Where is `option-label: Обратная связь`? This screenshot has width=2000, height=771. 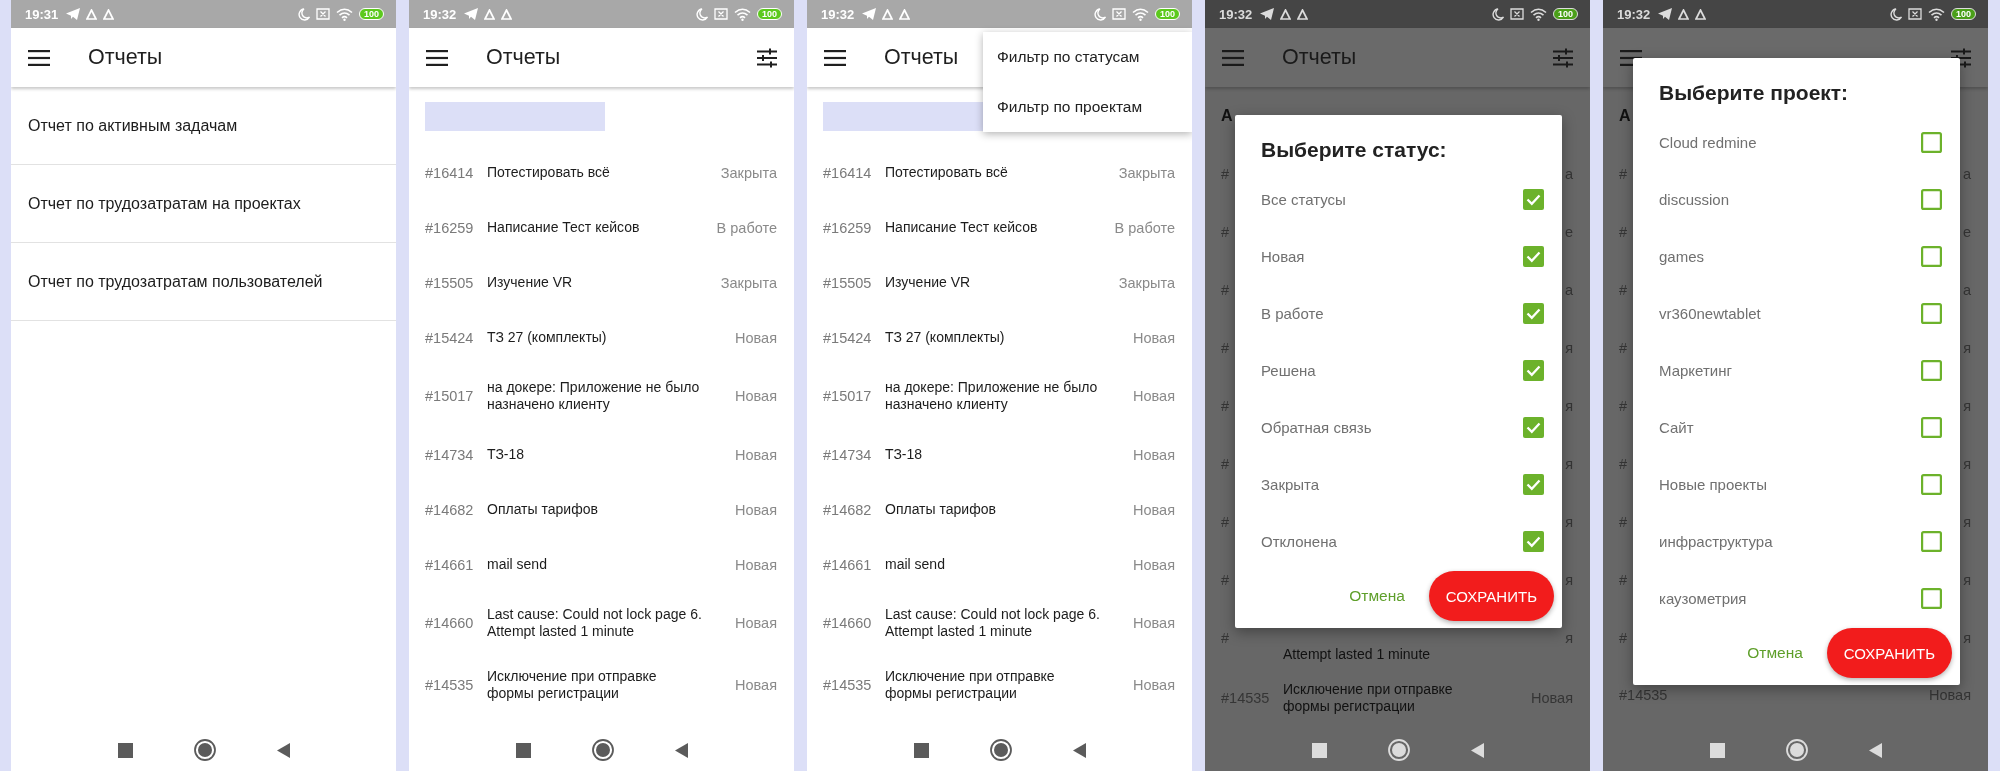 option-label: Обратная связь is located at coordinates (1317, 427).